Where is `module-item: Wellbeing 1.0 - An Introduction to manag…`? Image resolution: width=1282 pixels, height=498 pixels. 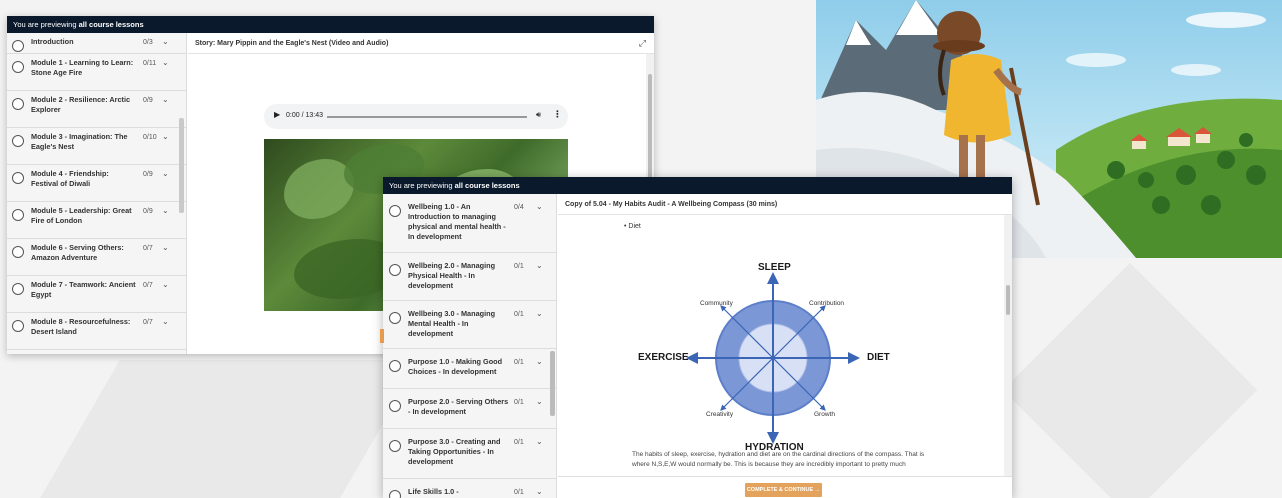
module-item: Wellbeing 1.0 - An Introduction to manag… is located at coordinates (469, 223).